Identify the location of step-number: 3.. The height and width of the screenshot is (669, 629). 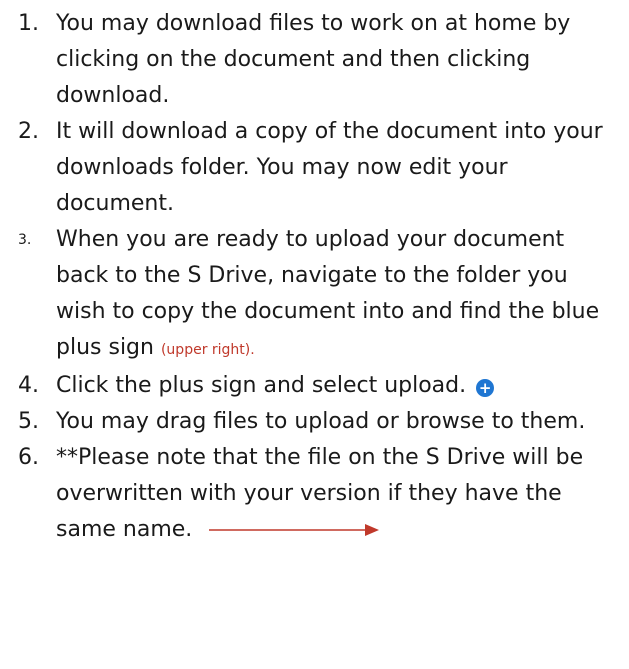
(25, 240).